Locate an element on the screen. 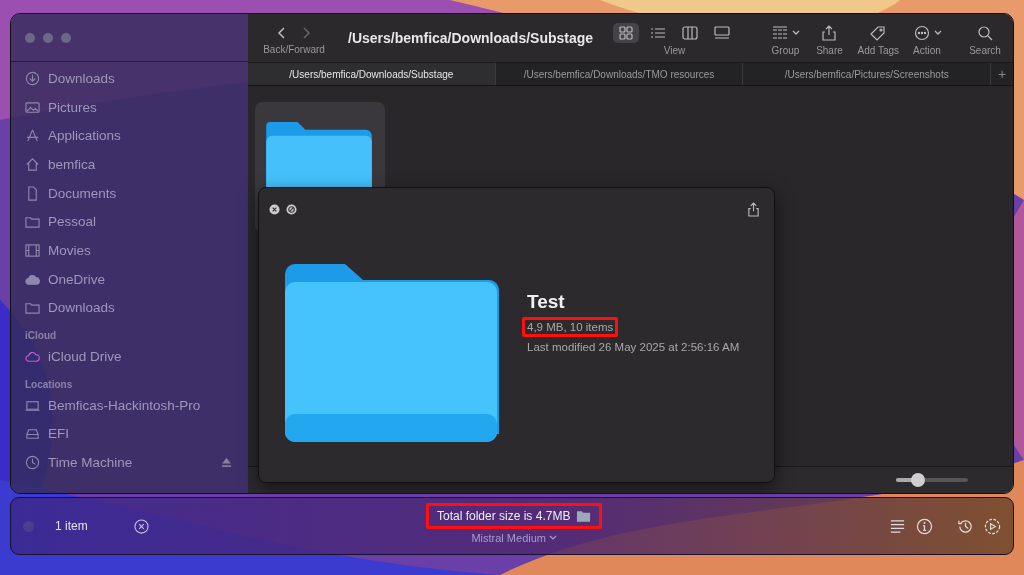 This screenshot has width=1024, height=575. play-settings-icon is located at coordinates (992, 526).